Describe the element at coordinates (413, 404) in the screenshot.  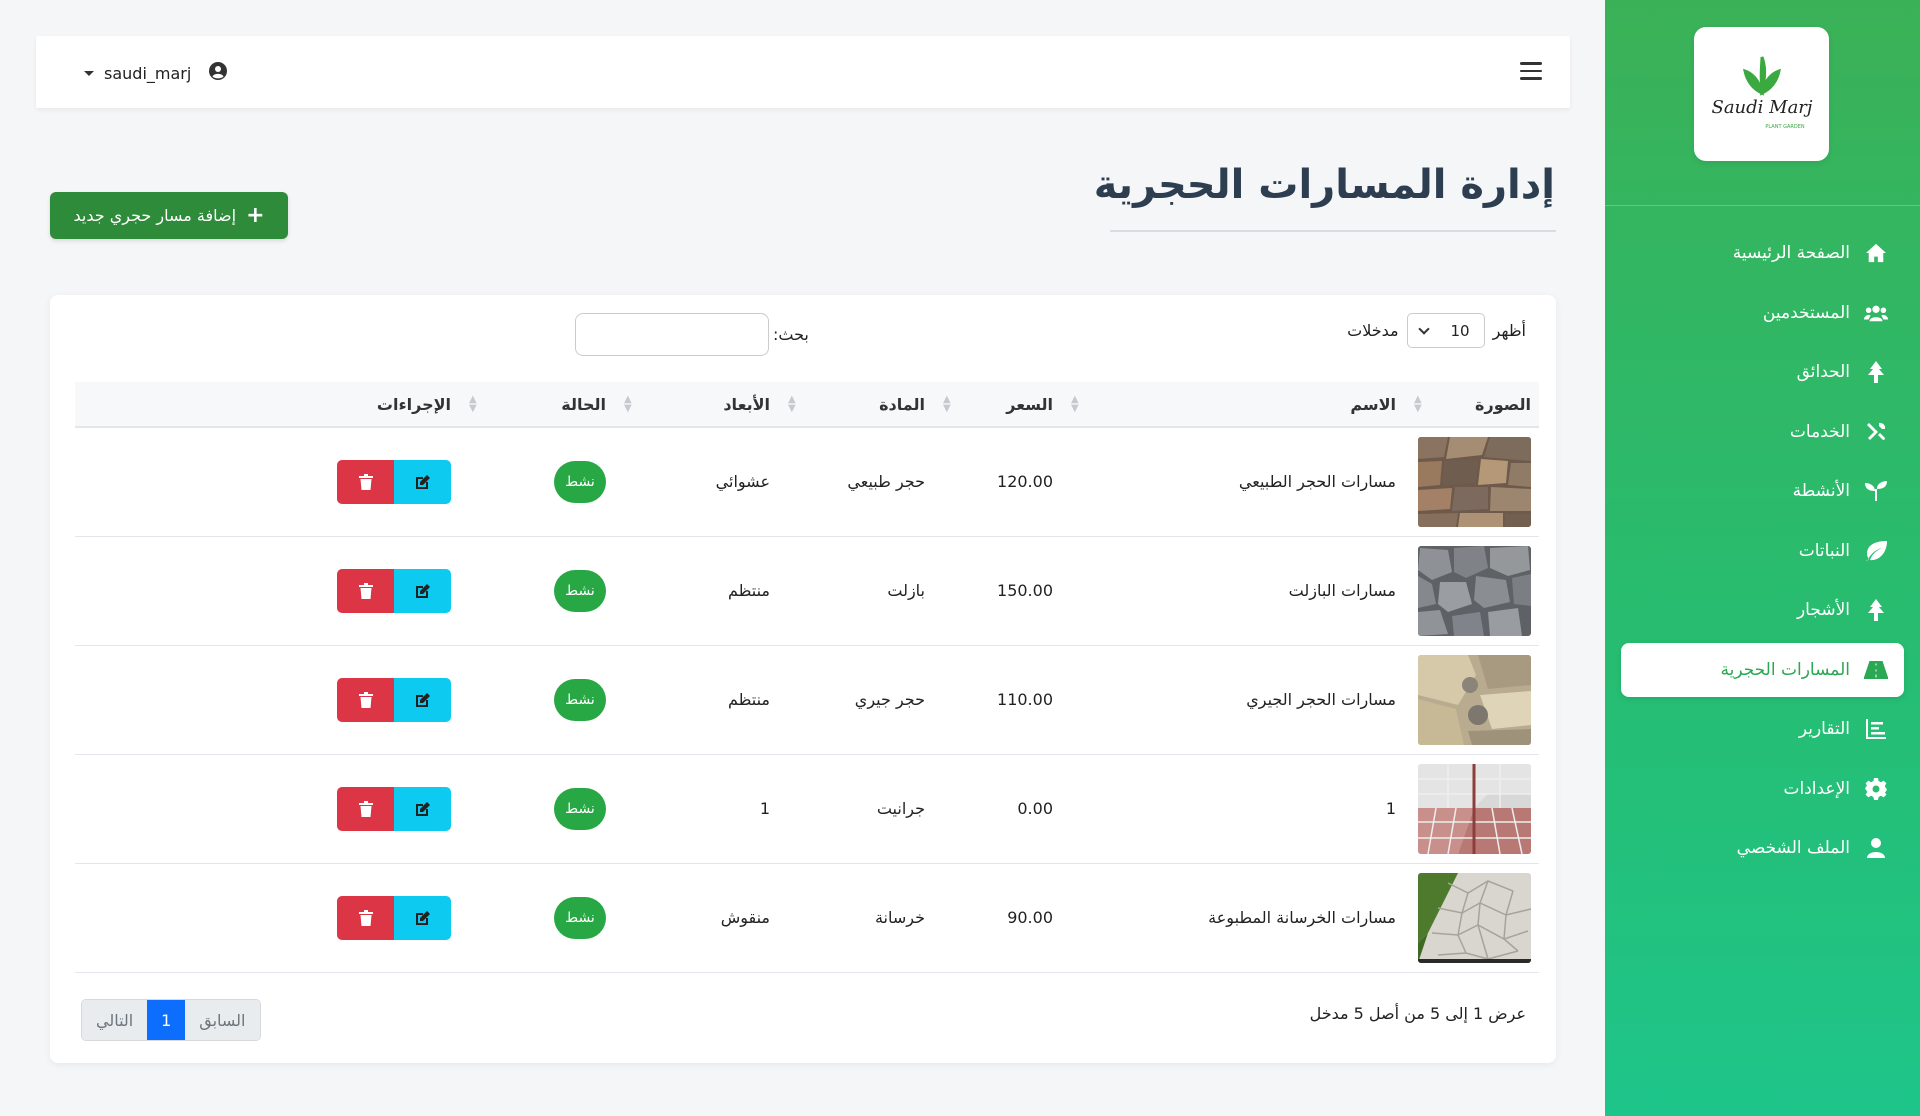
I see `column-header-actions: الإجراءات` at that location.